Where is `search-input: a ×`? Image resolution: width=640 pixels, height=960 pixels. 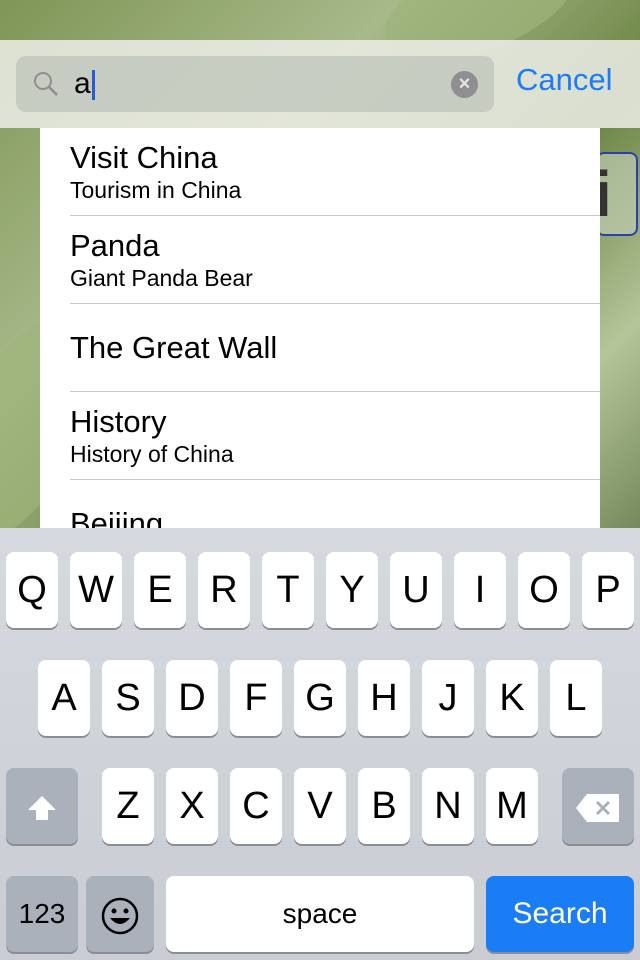
search-input: a × is located at coordinates (255, 84).